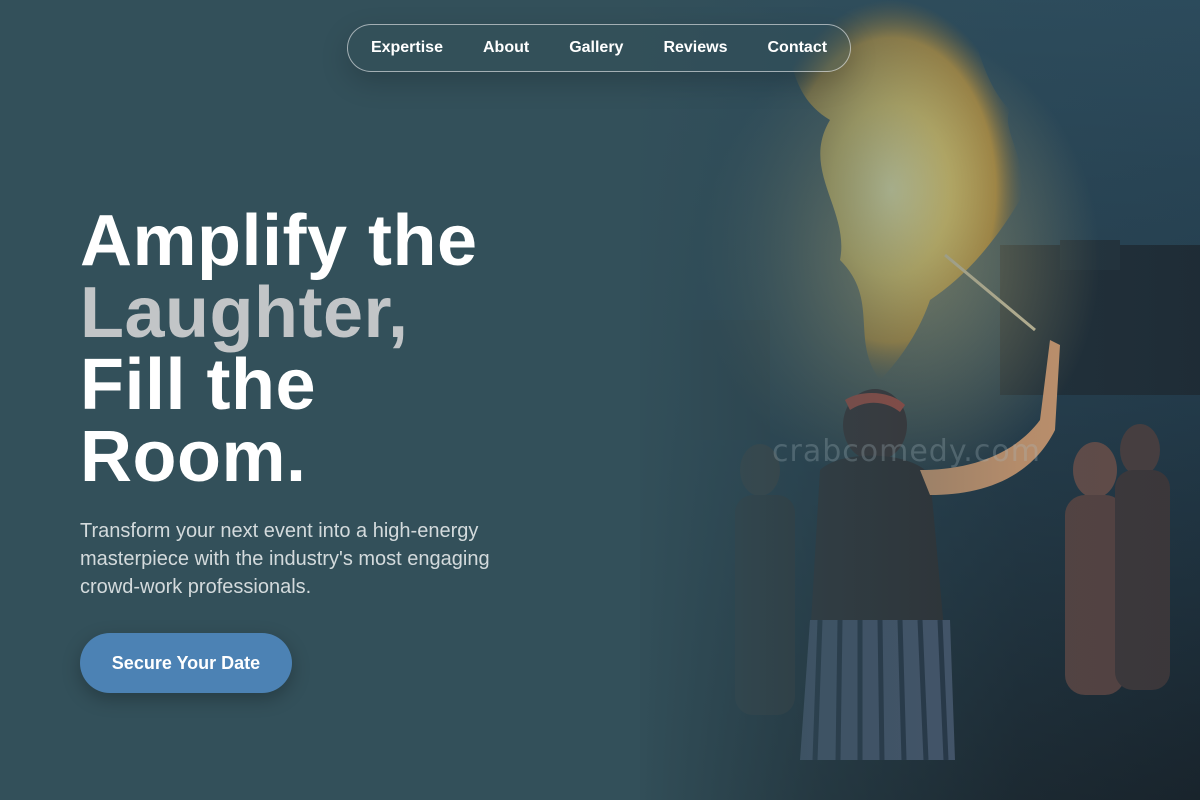 Image resolution: width=1200 pixels, height=800 pixels. Describe the element at coordinates (186, 663) in the screenshot. I see `secure-date-button: Secure Your Date` at that location.